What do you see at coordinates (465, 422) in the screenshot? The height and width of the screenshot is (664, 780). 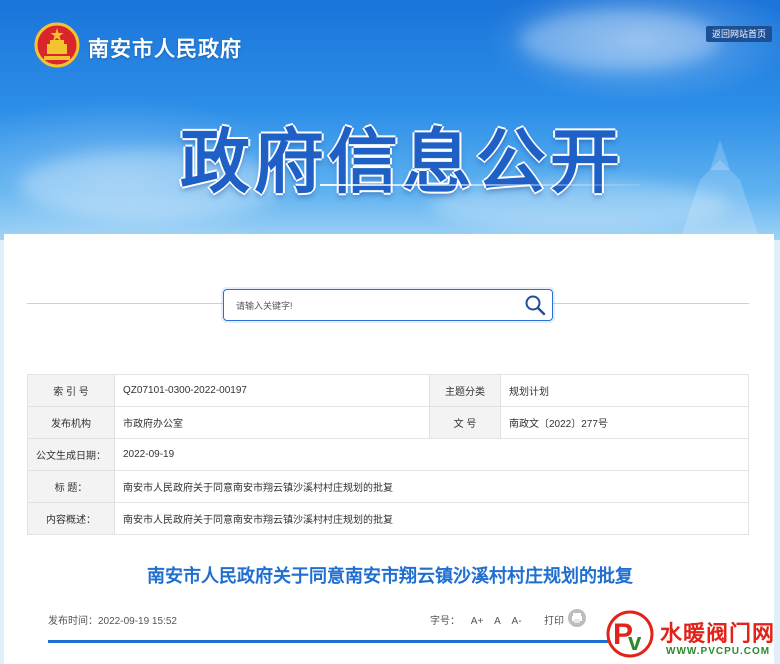 I see `document-number-label: 文 号` at bounding box center [465, 422].